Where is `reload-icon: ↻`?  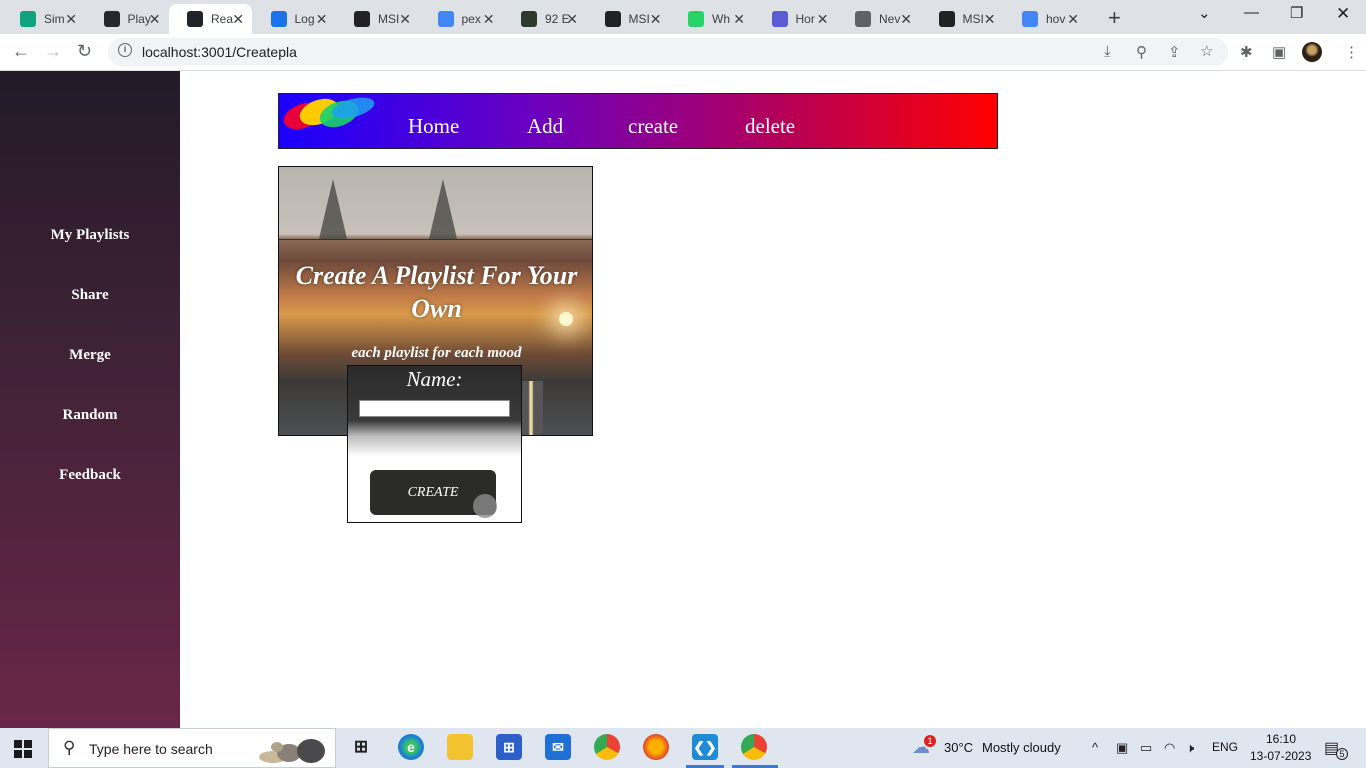 reload-icon: ↻ is located at coordinates (84, 51).